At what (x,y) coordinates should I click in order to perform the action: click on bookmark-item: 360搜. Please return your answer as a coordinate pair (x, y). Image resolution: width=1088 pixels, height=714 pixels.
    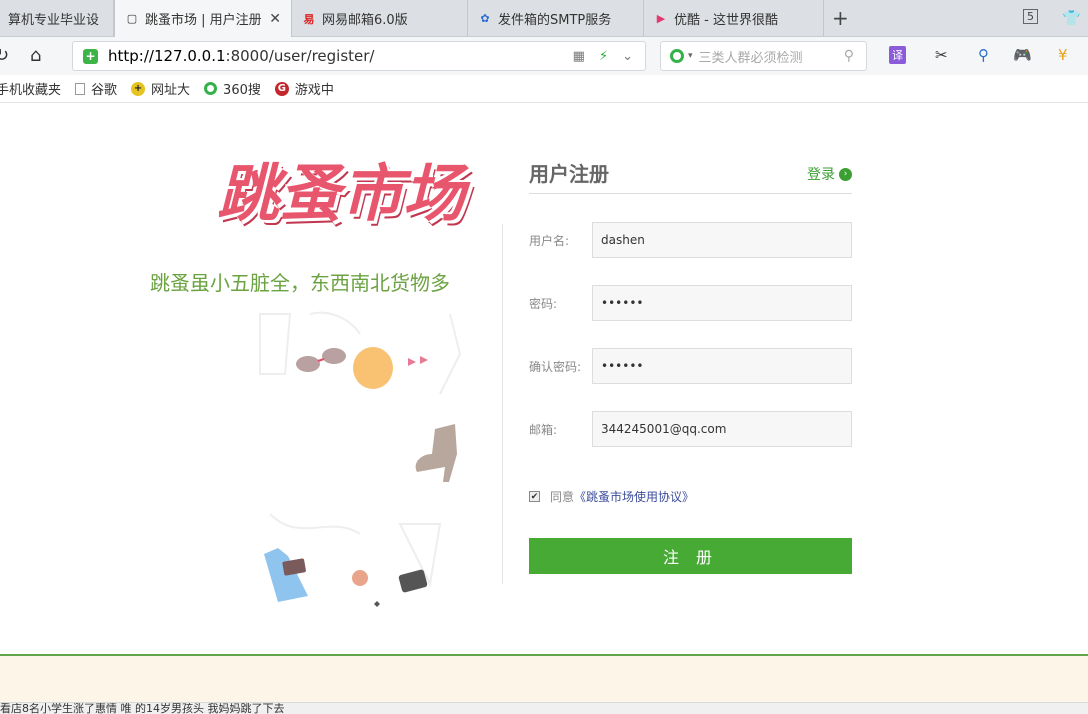
    Looking at the image, I should click on (232, 88).